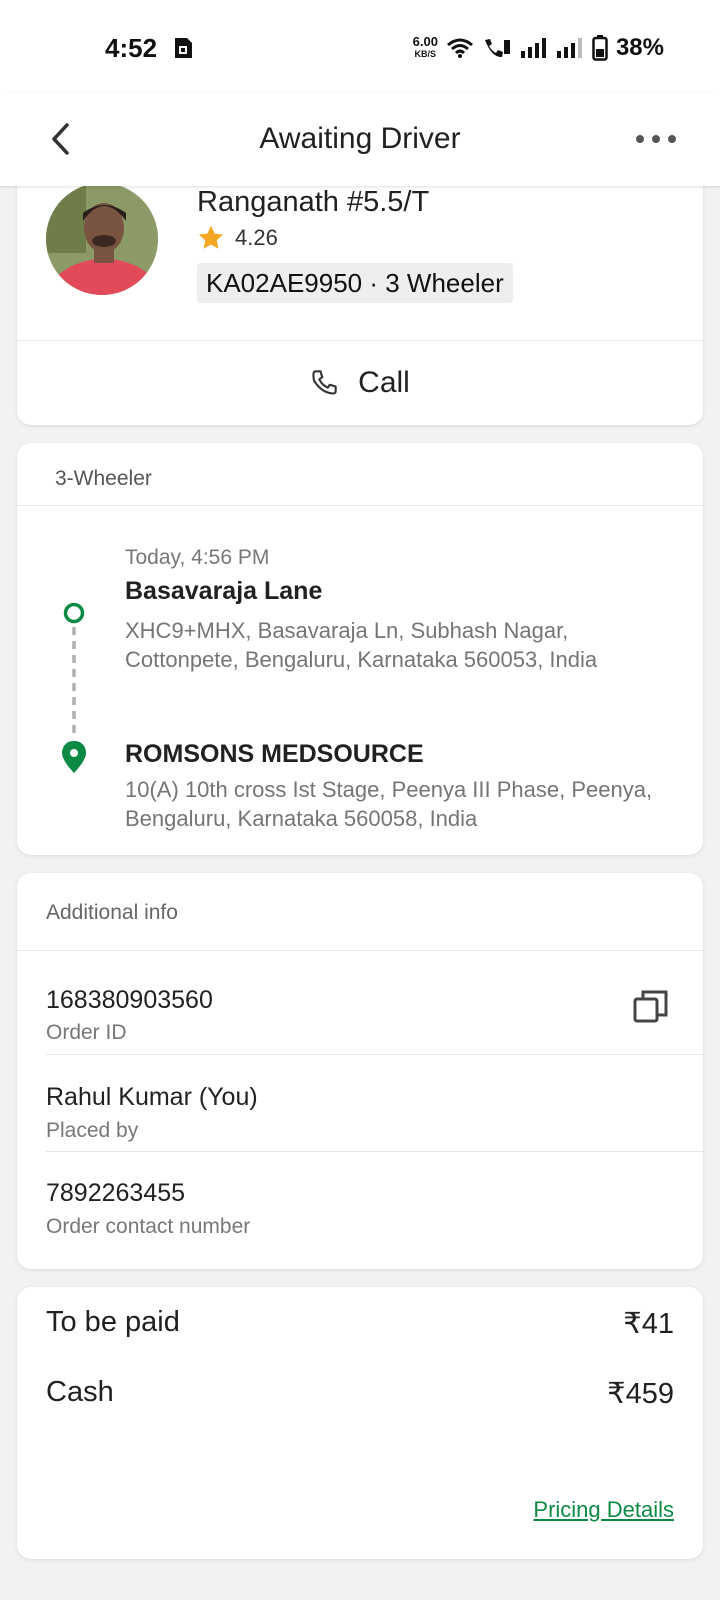  Describe the element at coordinates (640, 1394) in the screenshot. I see `cash-amount: ₹459` at that location.